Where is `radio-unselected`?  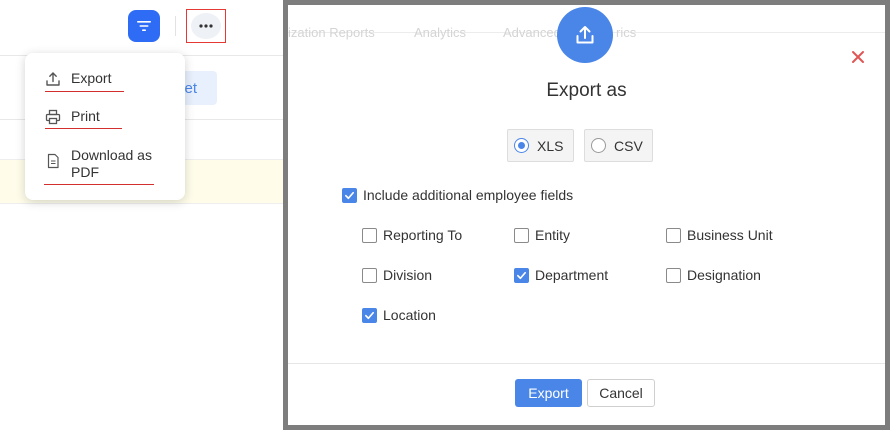 radio-unselected is located at coordinates (598, 145).